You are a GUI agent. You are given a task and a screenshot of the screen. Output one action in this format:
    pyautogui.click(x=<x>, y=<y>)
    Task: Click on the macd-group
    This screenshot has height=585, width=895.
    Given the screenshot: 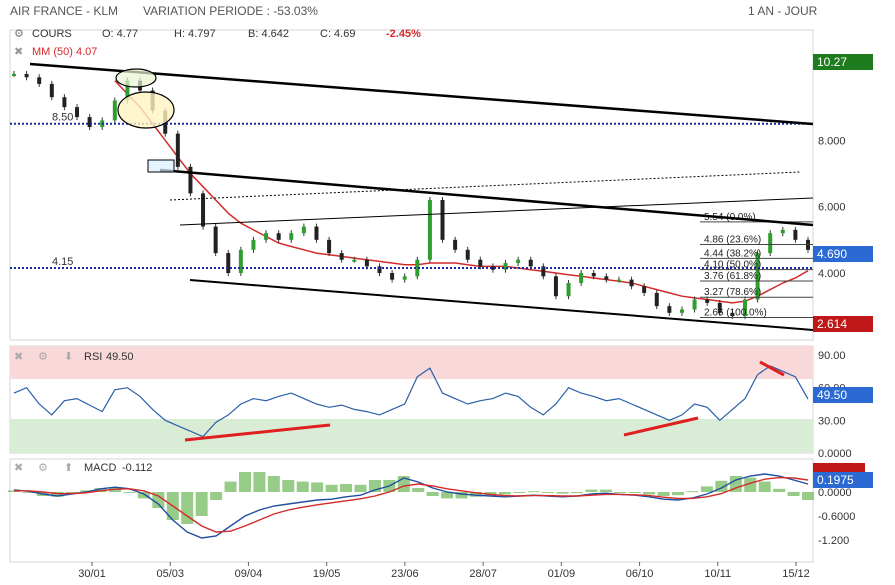 What is the action you would take?
    pyautogui.click(x=411, y=505)
    